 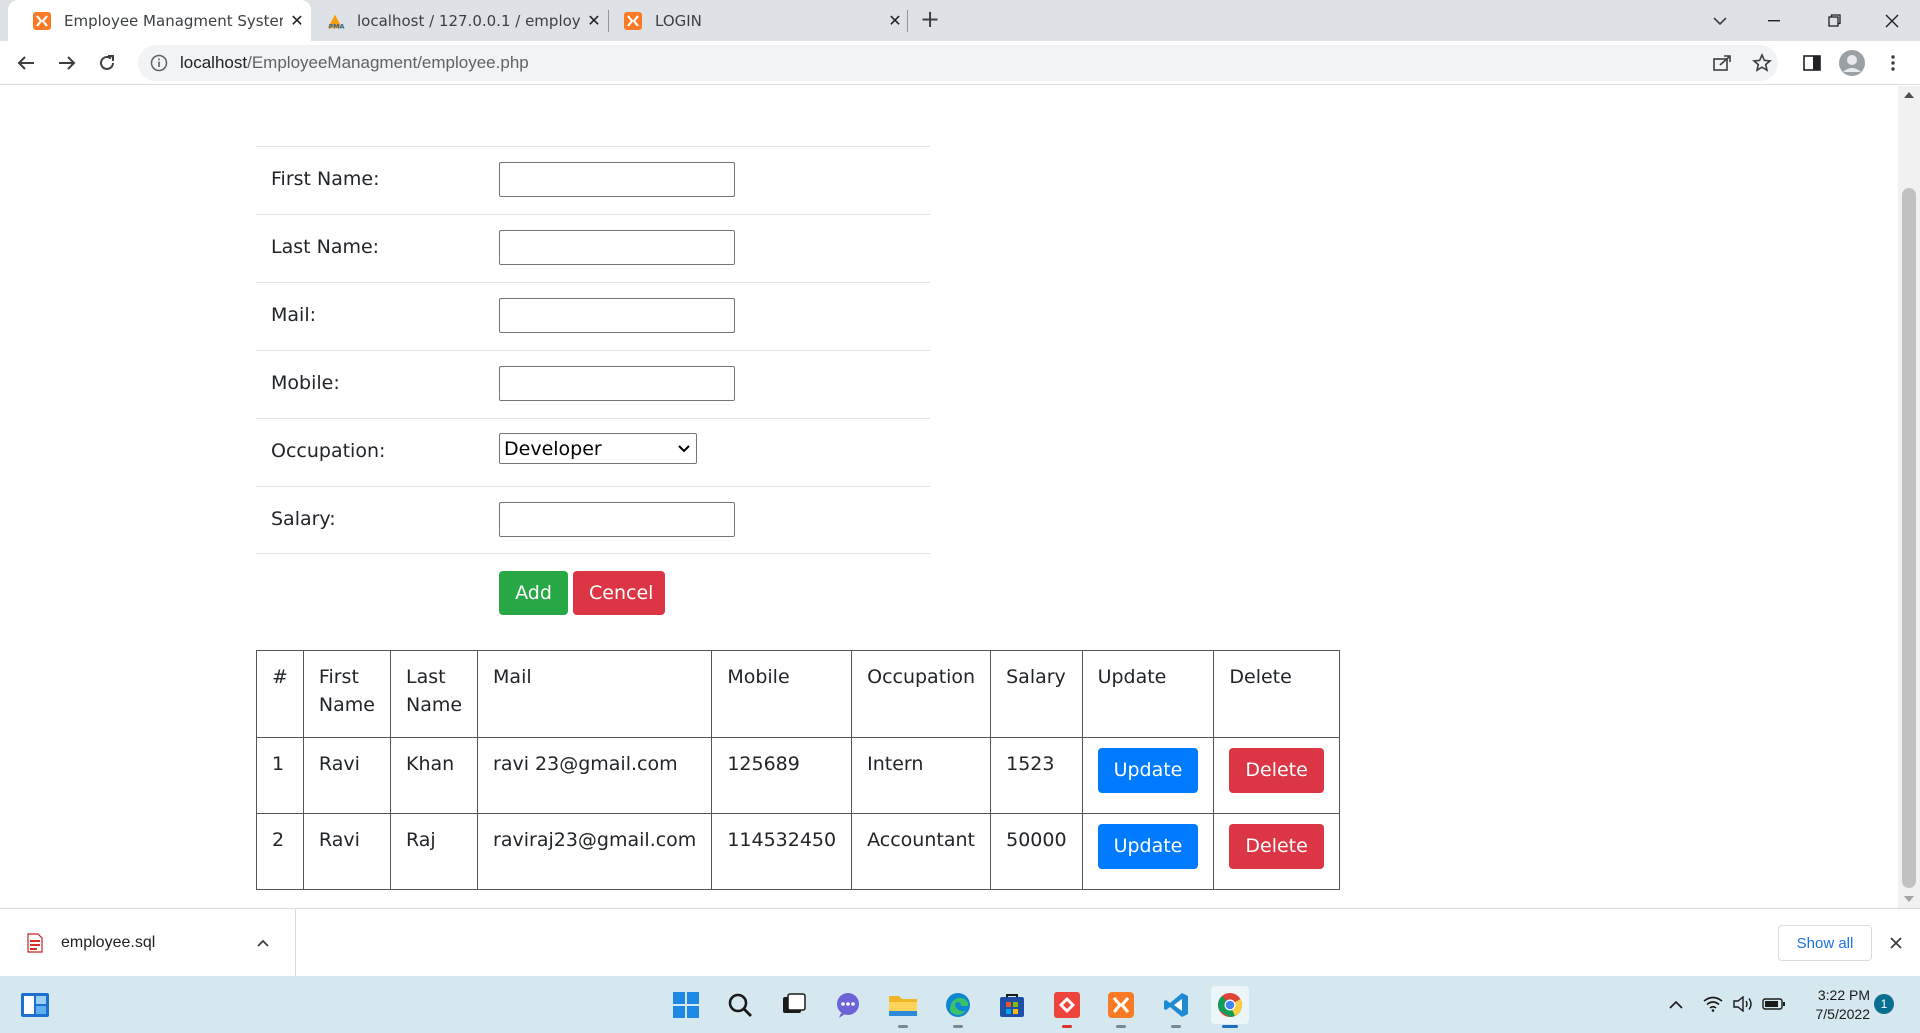 I want to click on last-name-input, so click(x=617, y=247).